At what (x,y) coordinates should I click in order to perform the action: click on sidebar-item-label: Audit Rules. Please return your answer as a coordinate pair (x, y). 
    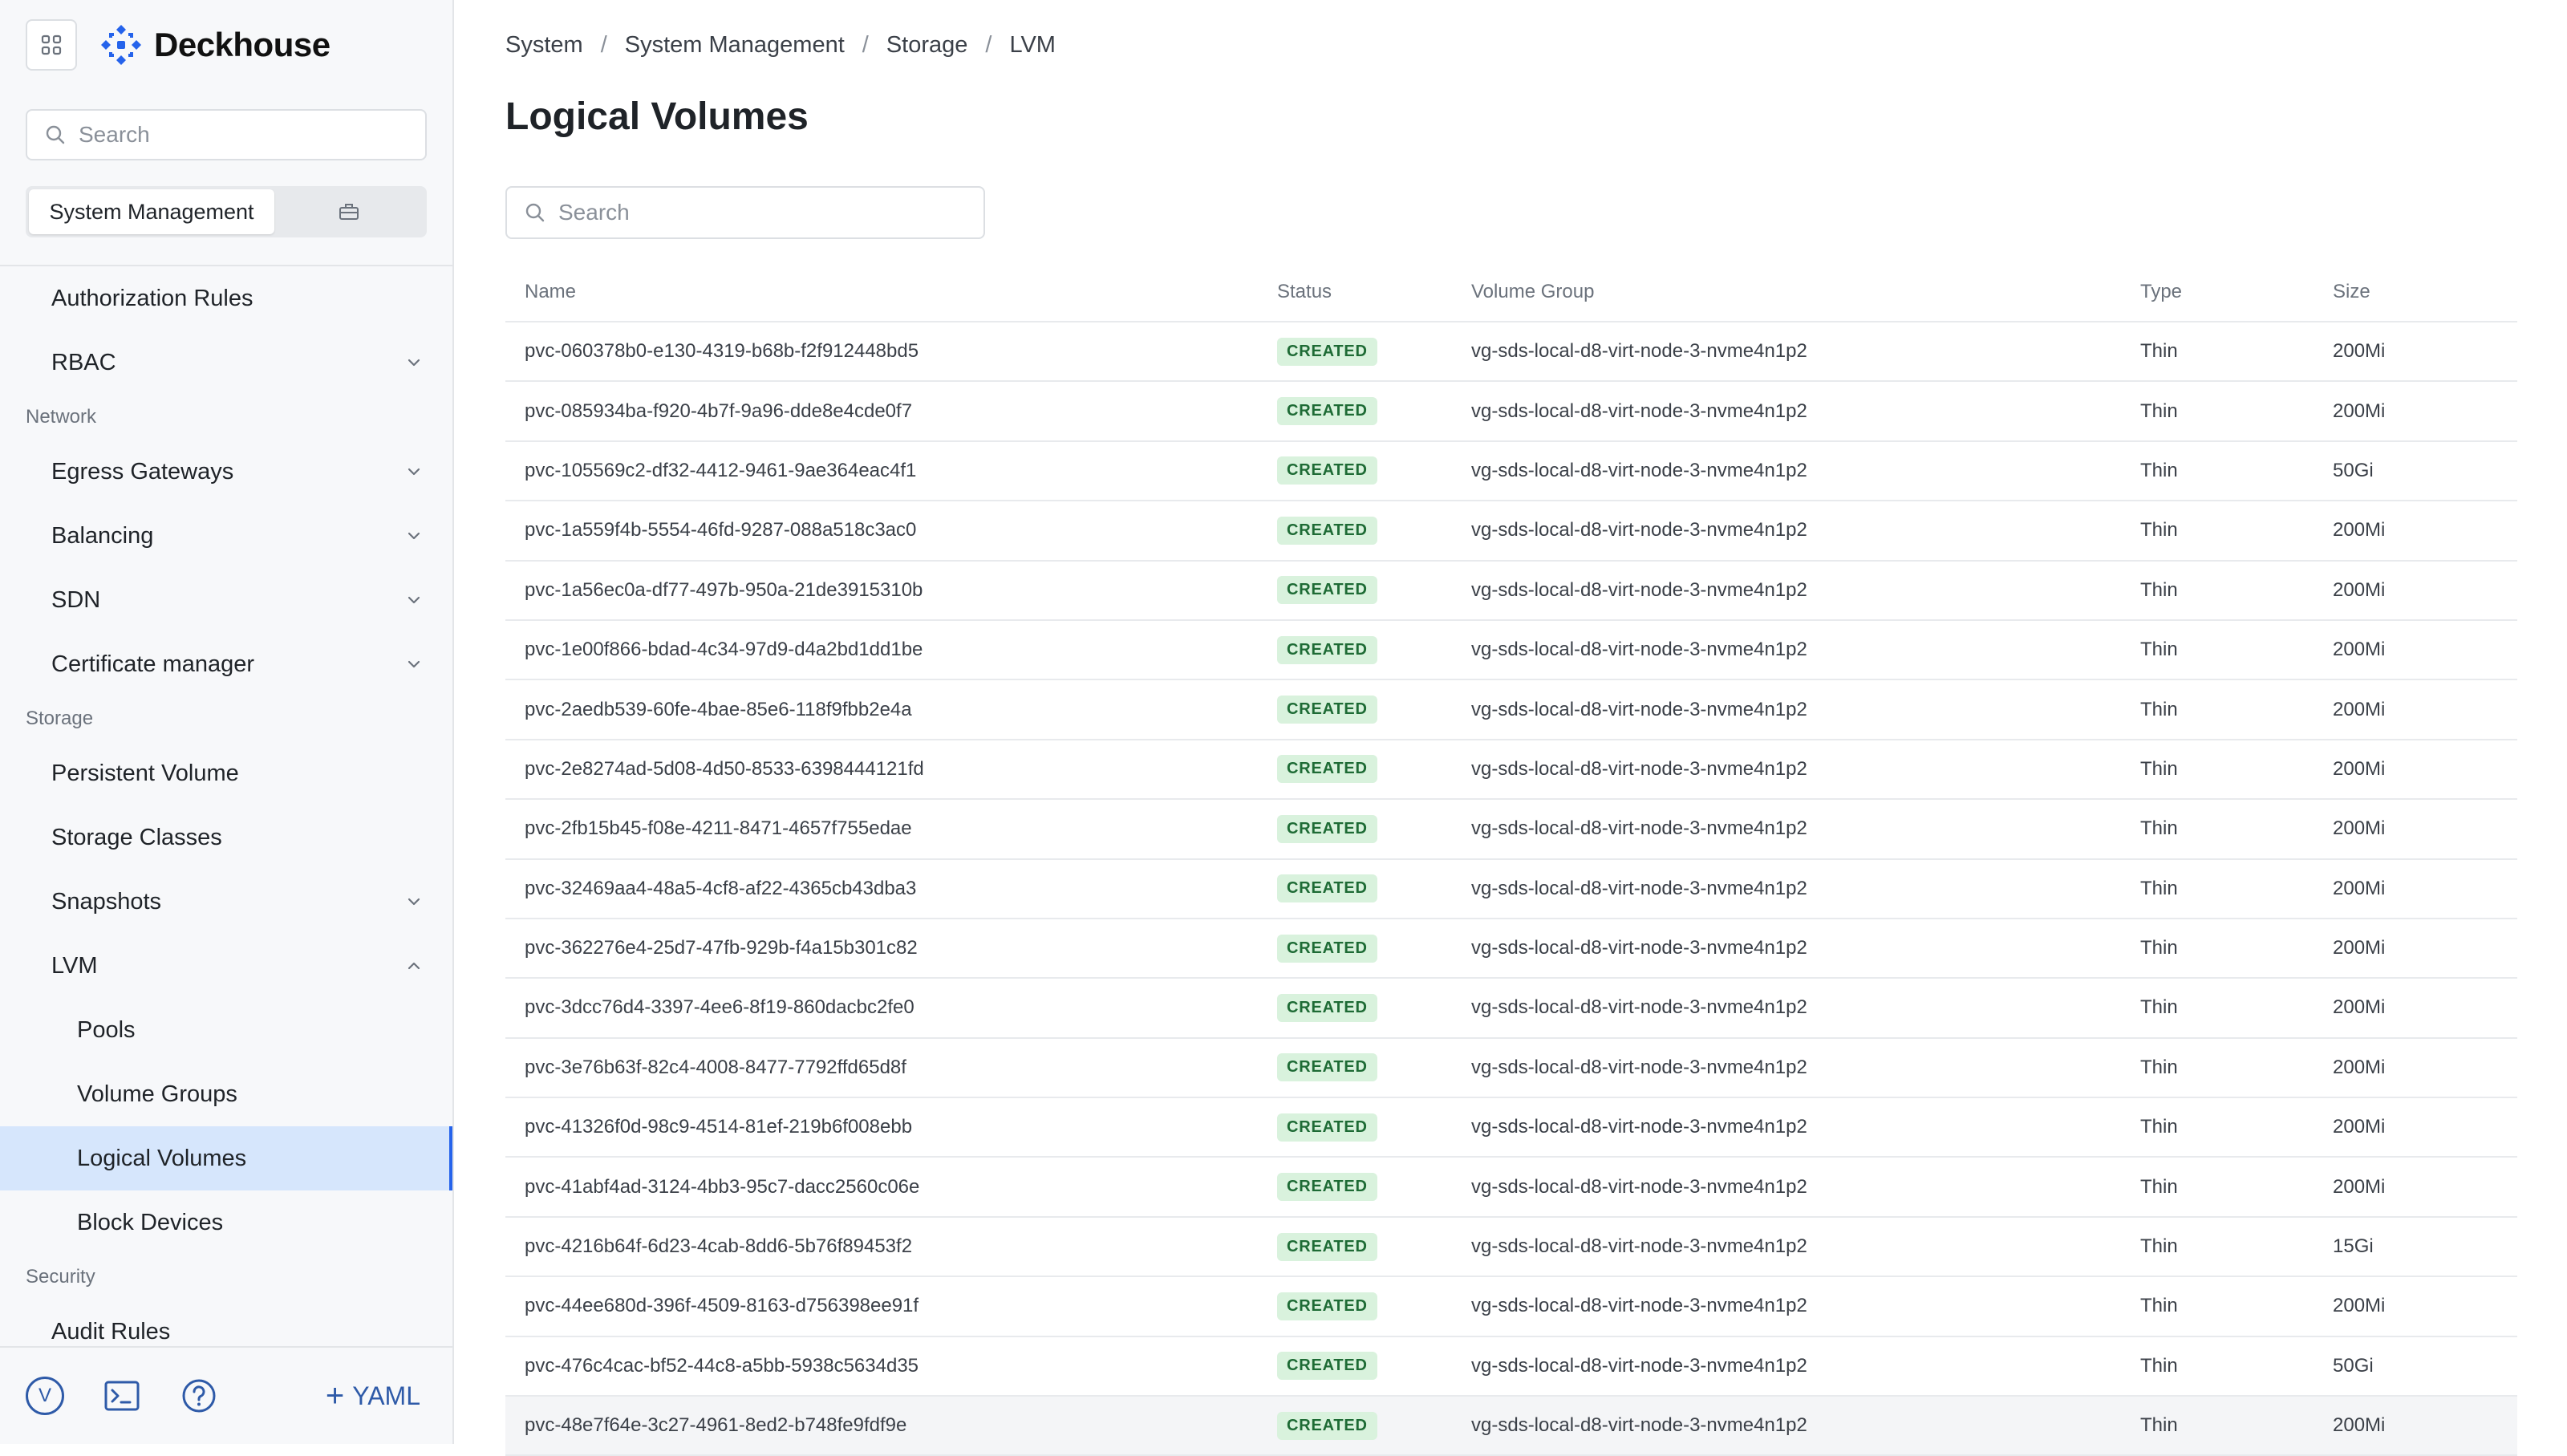
    Looking at the image, I should click on (111, 1331).